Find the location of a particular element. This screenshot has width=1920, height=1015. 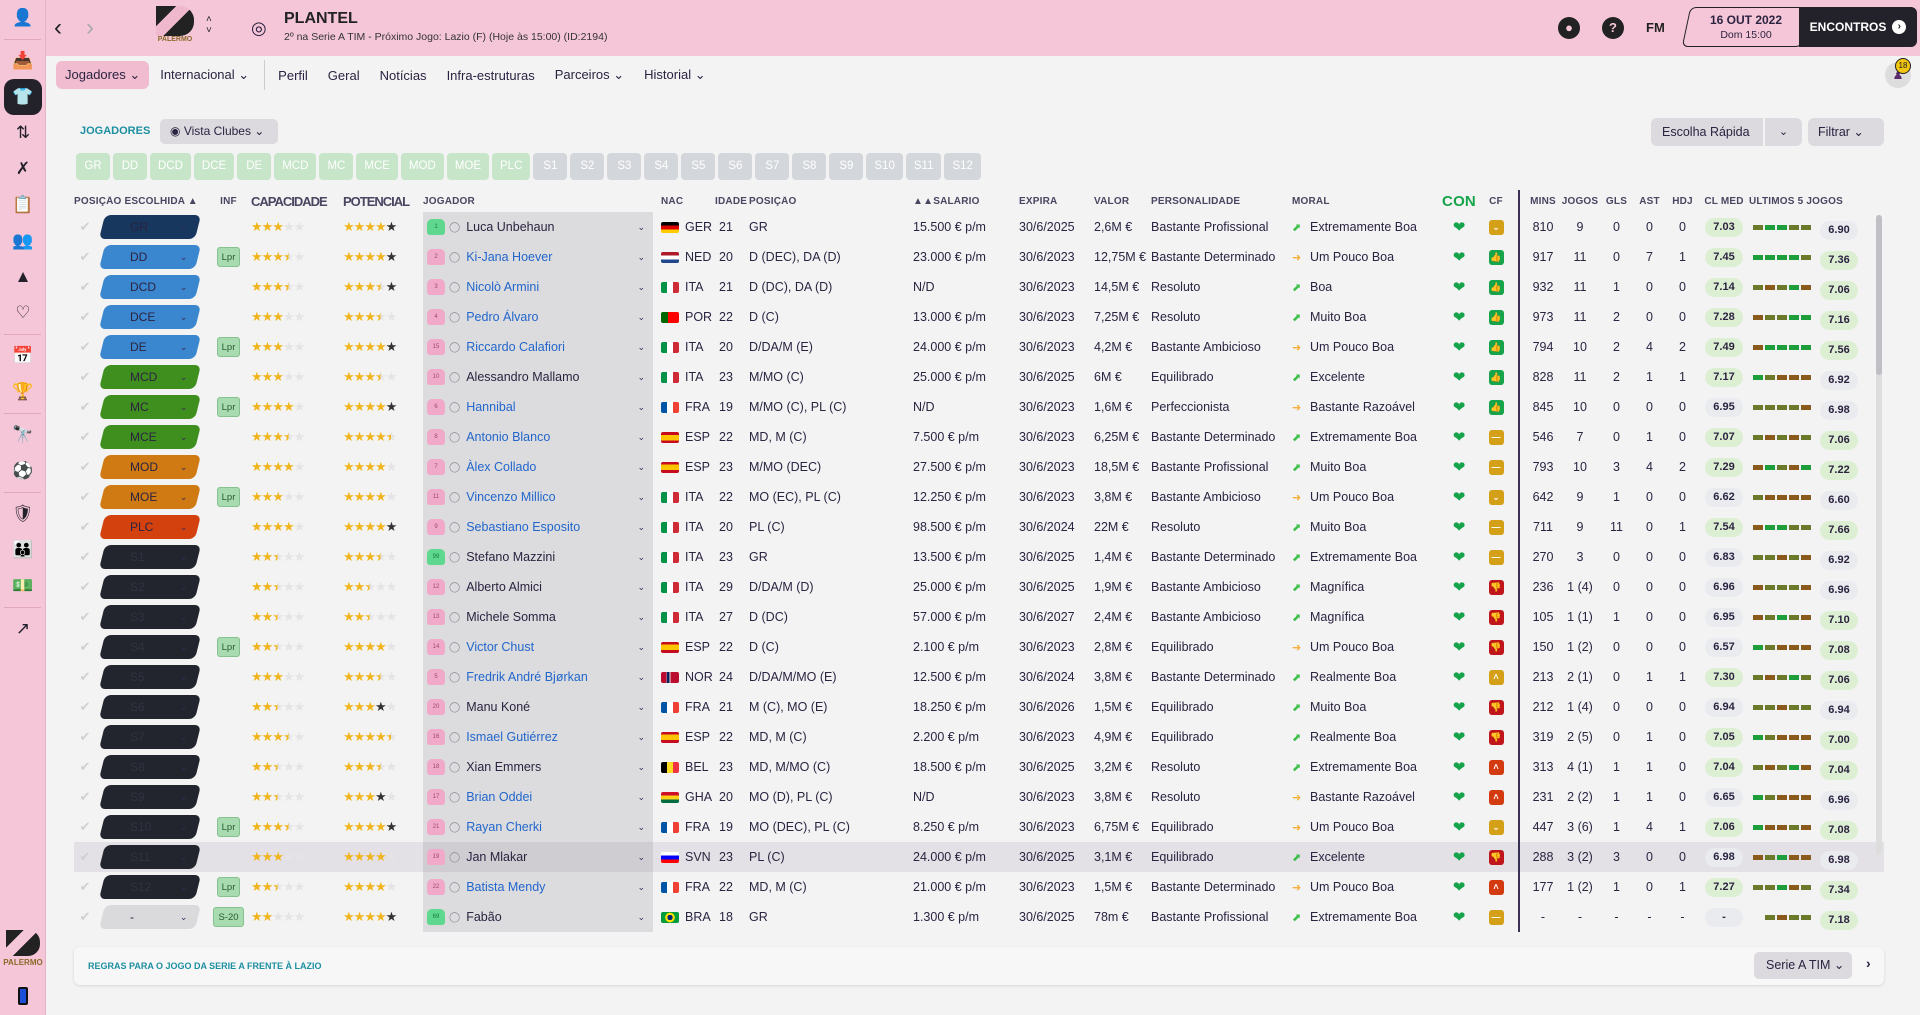

league-selector: Serie A TIM ⌄ is located at coordinates (1803, 965).